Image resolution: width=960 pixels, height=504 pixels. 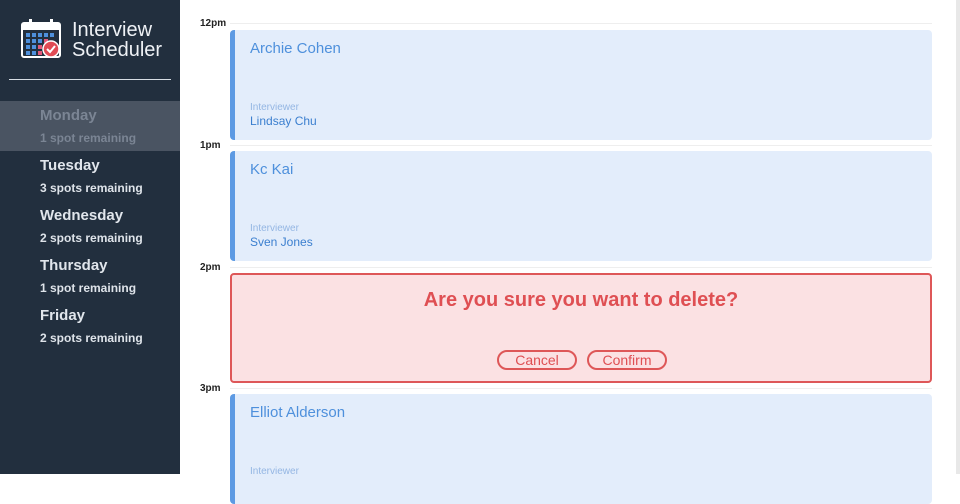 I want to click on day-item-wednesday: Wednesday 2 spots remaining, so click(x=90, y=226).